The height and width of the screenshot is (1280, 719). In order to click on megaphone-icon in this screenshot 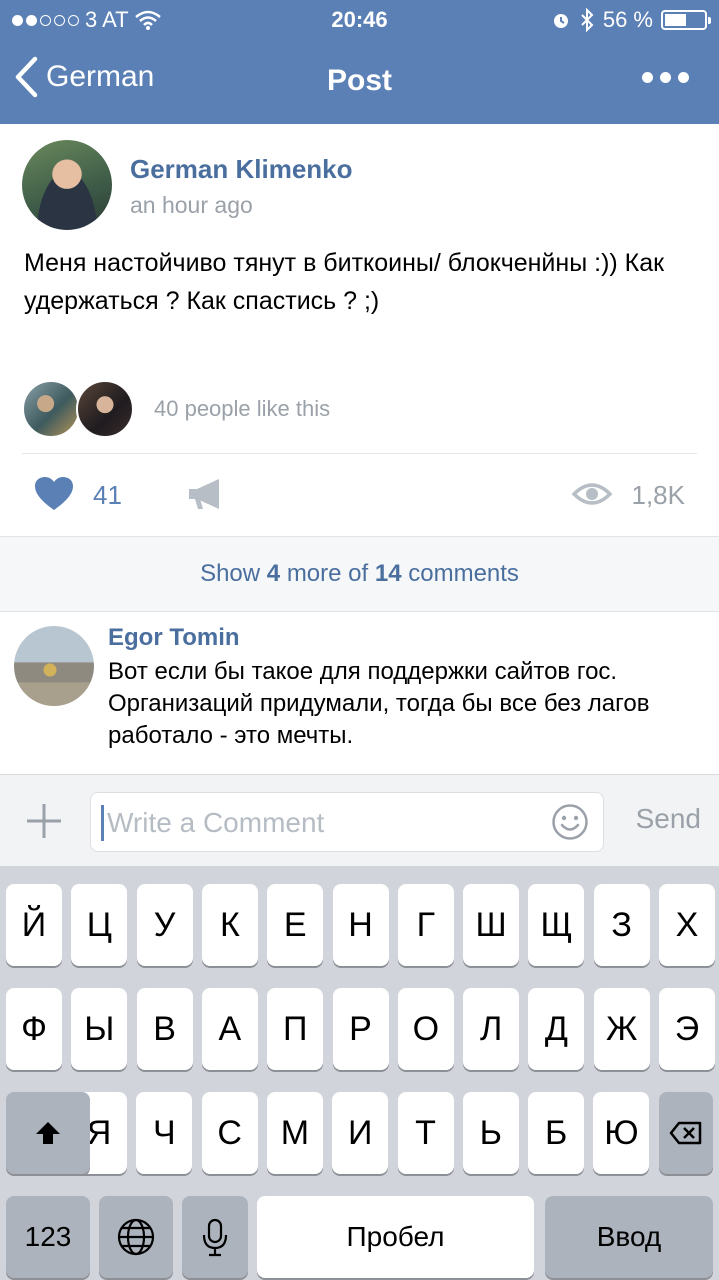, I will do `click(206, 494)`.